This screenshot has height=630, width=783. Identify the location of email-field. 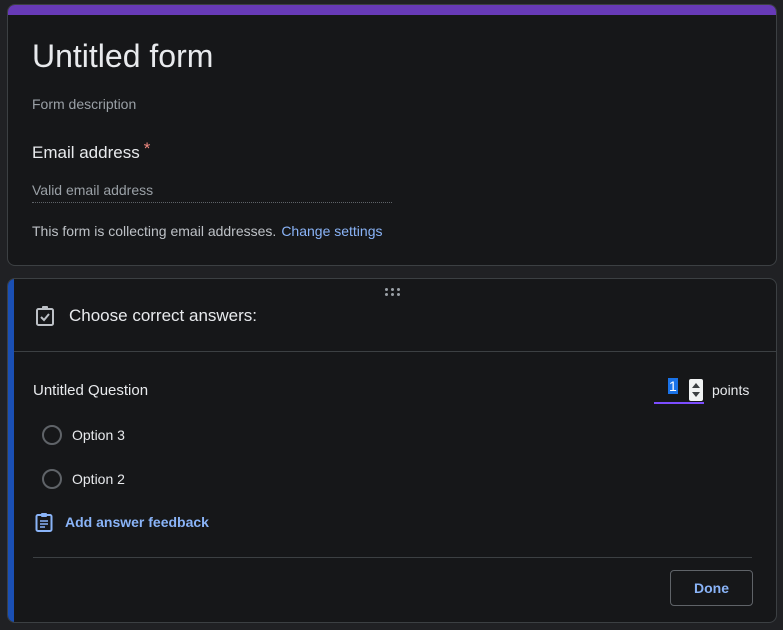
(212, 190).